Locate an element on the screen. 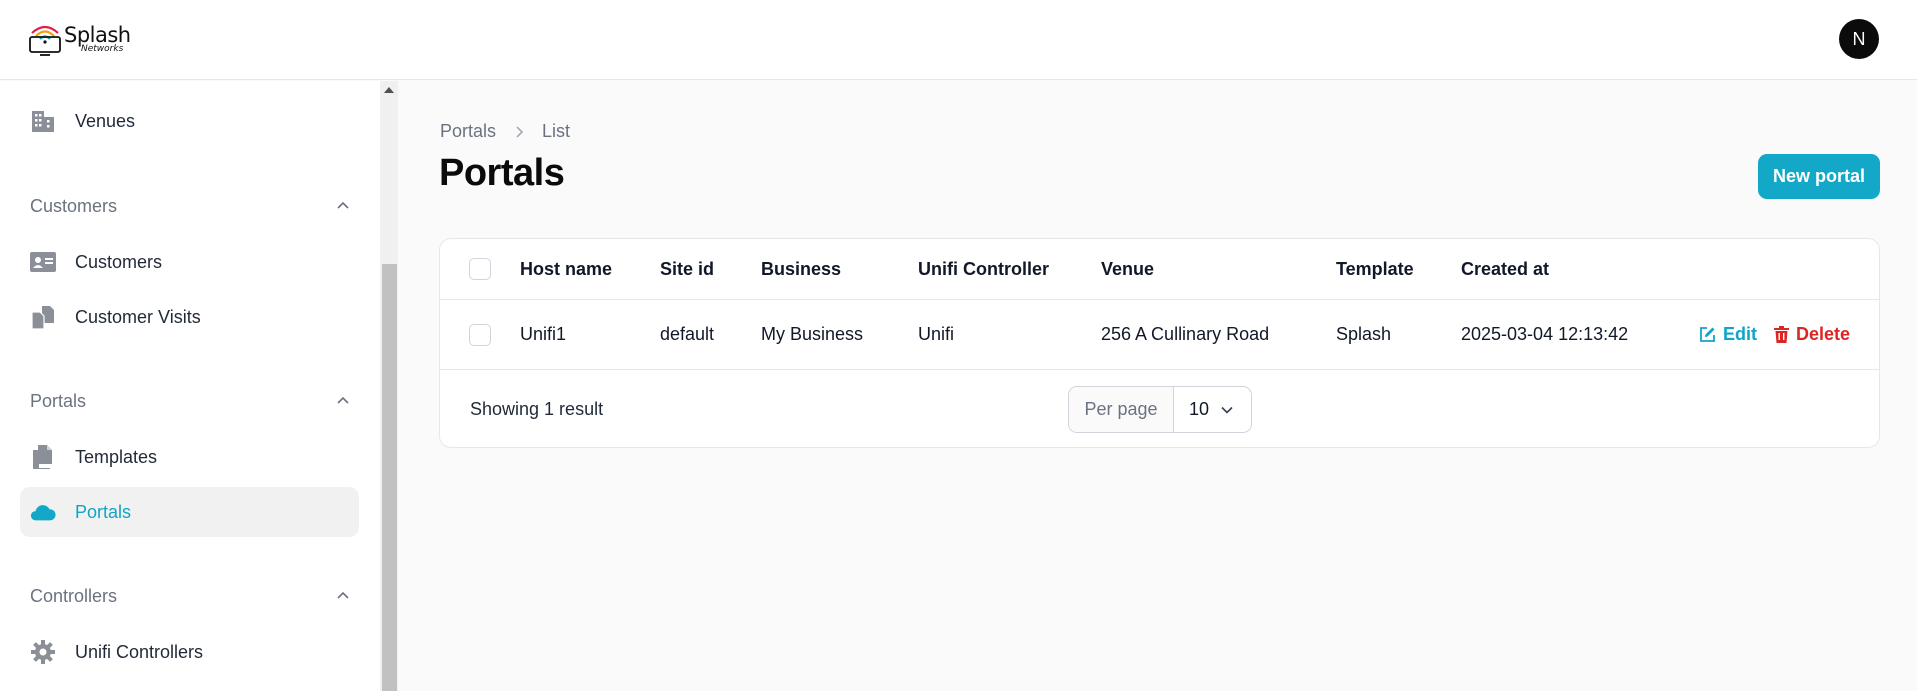  row-checkbox is located at coordinates (480, 335).